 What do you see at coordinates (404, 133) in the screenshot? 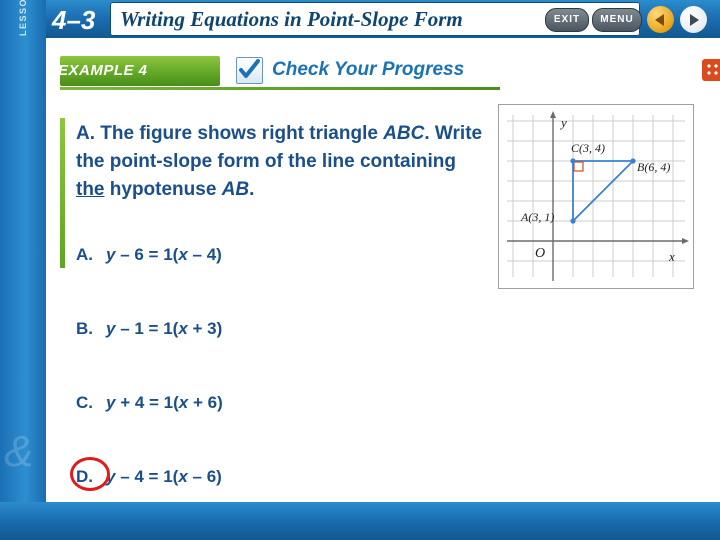
I see `question-triangle-name: ABC` at bounding box center [404, 133].